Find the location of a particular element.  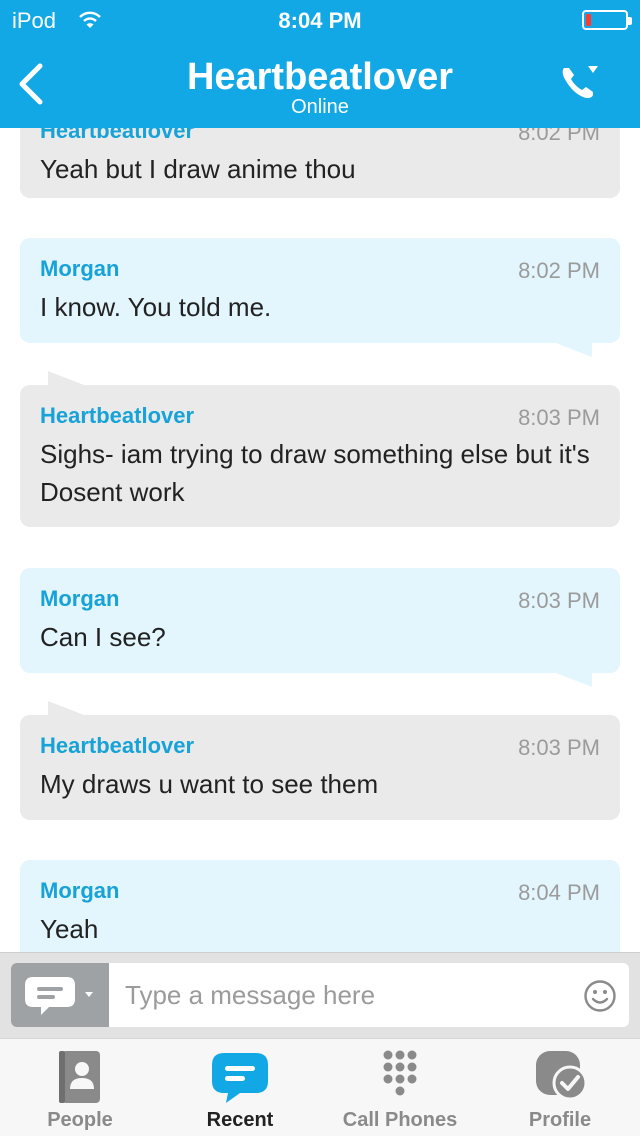

message-input-wrapper is located at coordinates (369, 995).